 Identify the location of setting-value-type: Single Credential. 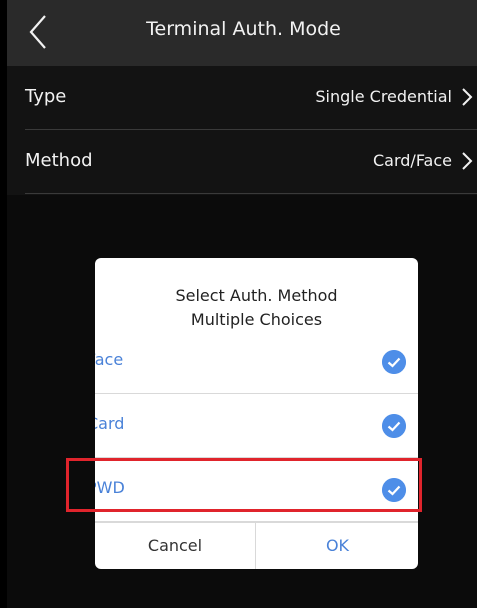
(383, 96).